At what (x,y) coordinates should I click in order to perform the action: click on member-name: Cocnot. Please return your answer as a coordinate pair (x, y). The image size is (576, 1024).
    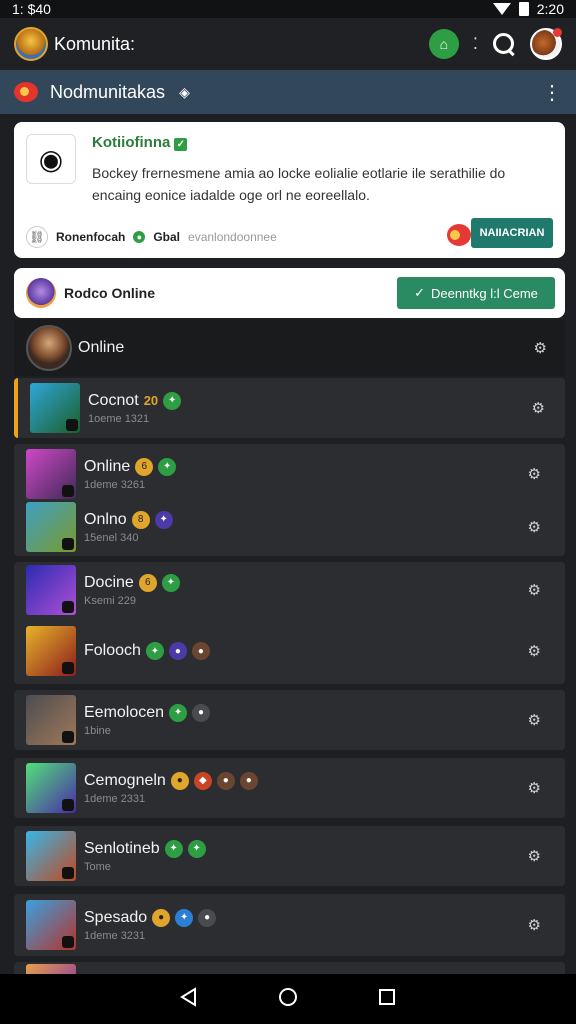
    Looking at the image, I should click on (113, 400).